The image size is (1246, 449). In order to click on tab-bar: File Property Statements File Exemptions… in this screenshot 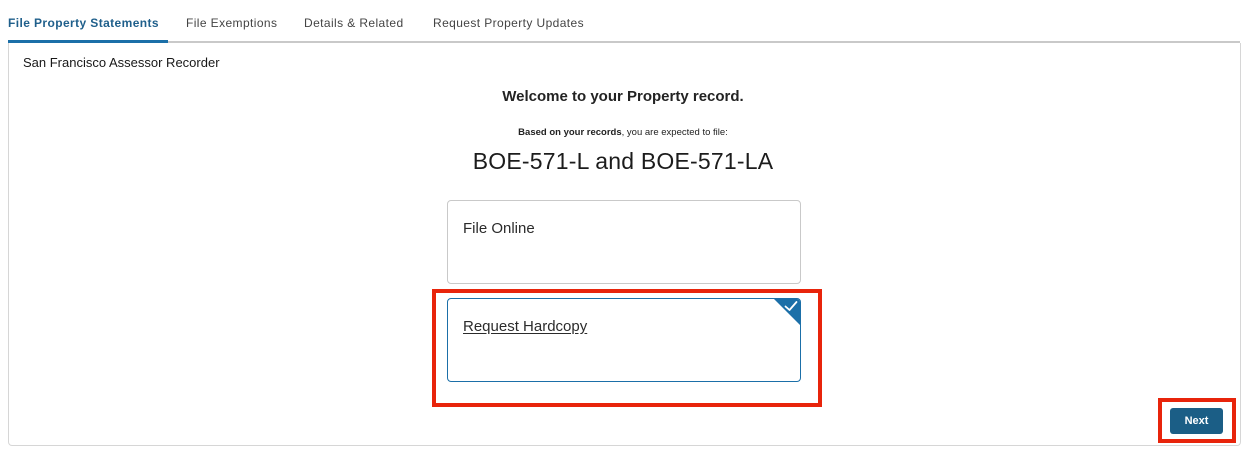, I will do `click(624, 21)`.